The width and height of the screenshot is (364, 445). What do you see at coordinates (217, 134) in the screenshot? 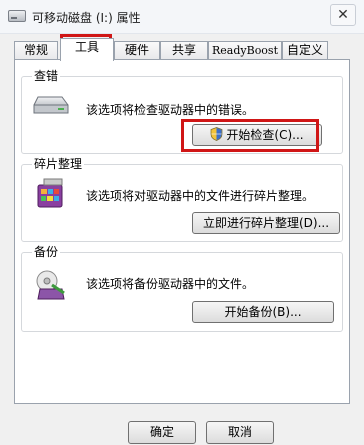
I see `uac-shield-icon` at bounding box center [217, 134].